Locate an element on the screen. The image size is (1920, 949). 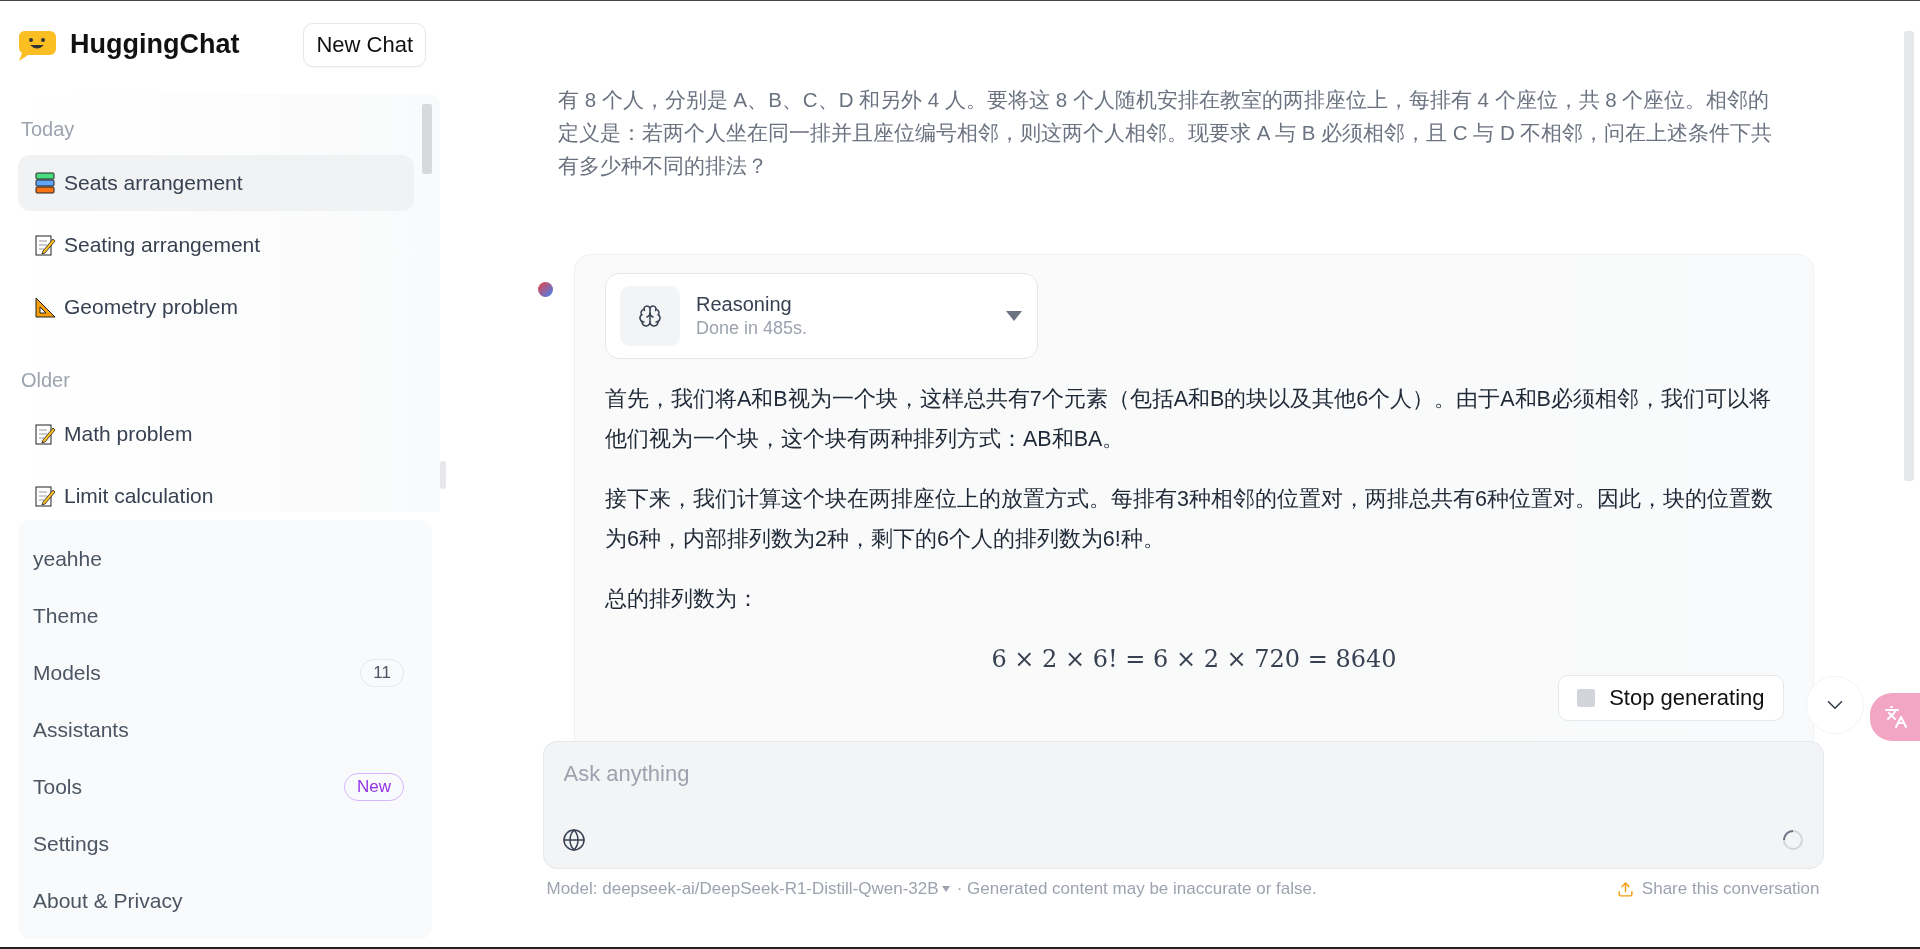
conversation-item: Seats arrangement is located at coordinates (216, 183).